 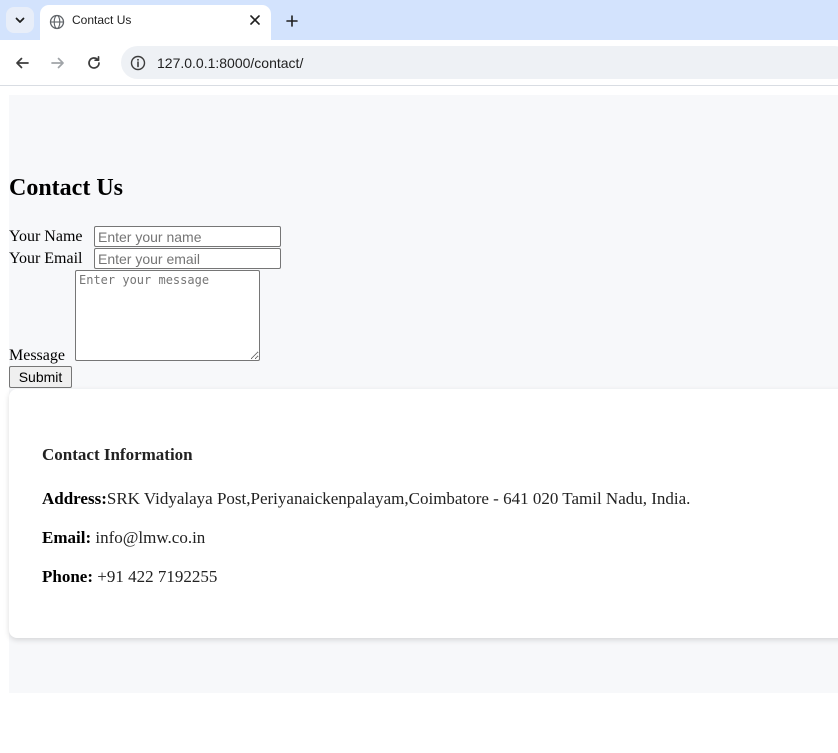 I want to click on new-tab-button, so click(x=292, y=21).